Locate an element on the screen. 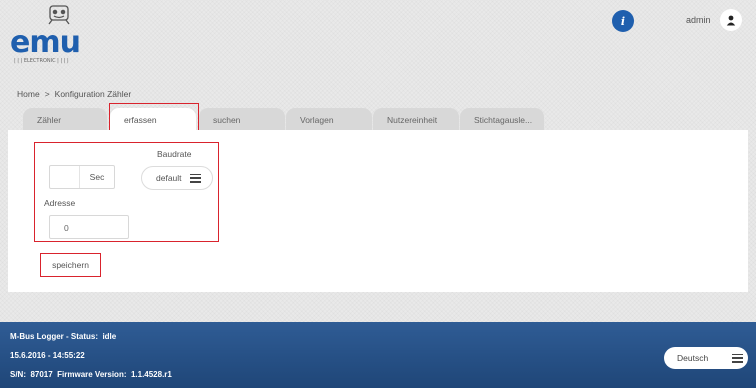 This screenshot has height=388, width=756. save-button: speichern is located at coordinates (70, 265).